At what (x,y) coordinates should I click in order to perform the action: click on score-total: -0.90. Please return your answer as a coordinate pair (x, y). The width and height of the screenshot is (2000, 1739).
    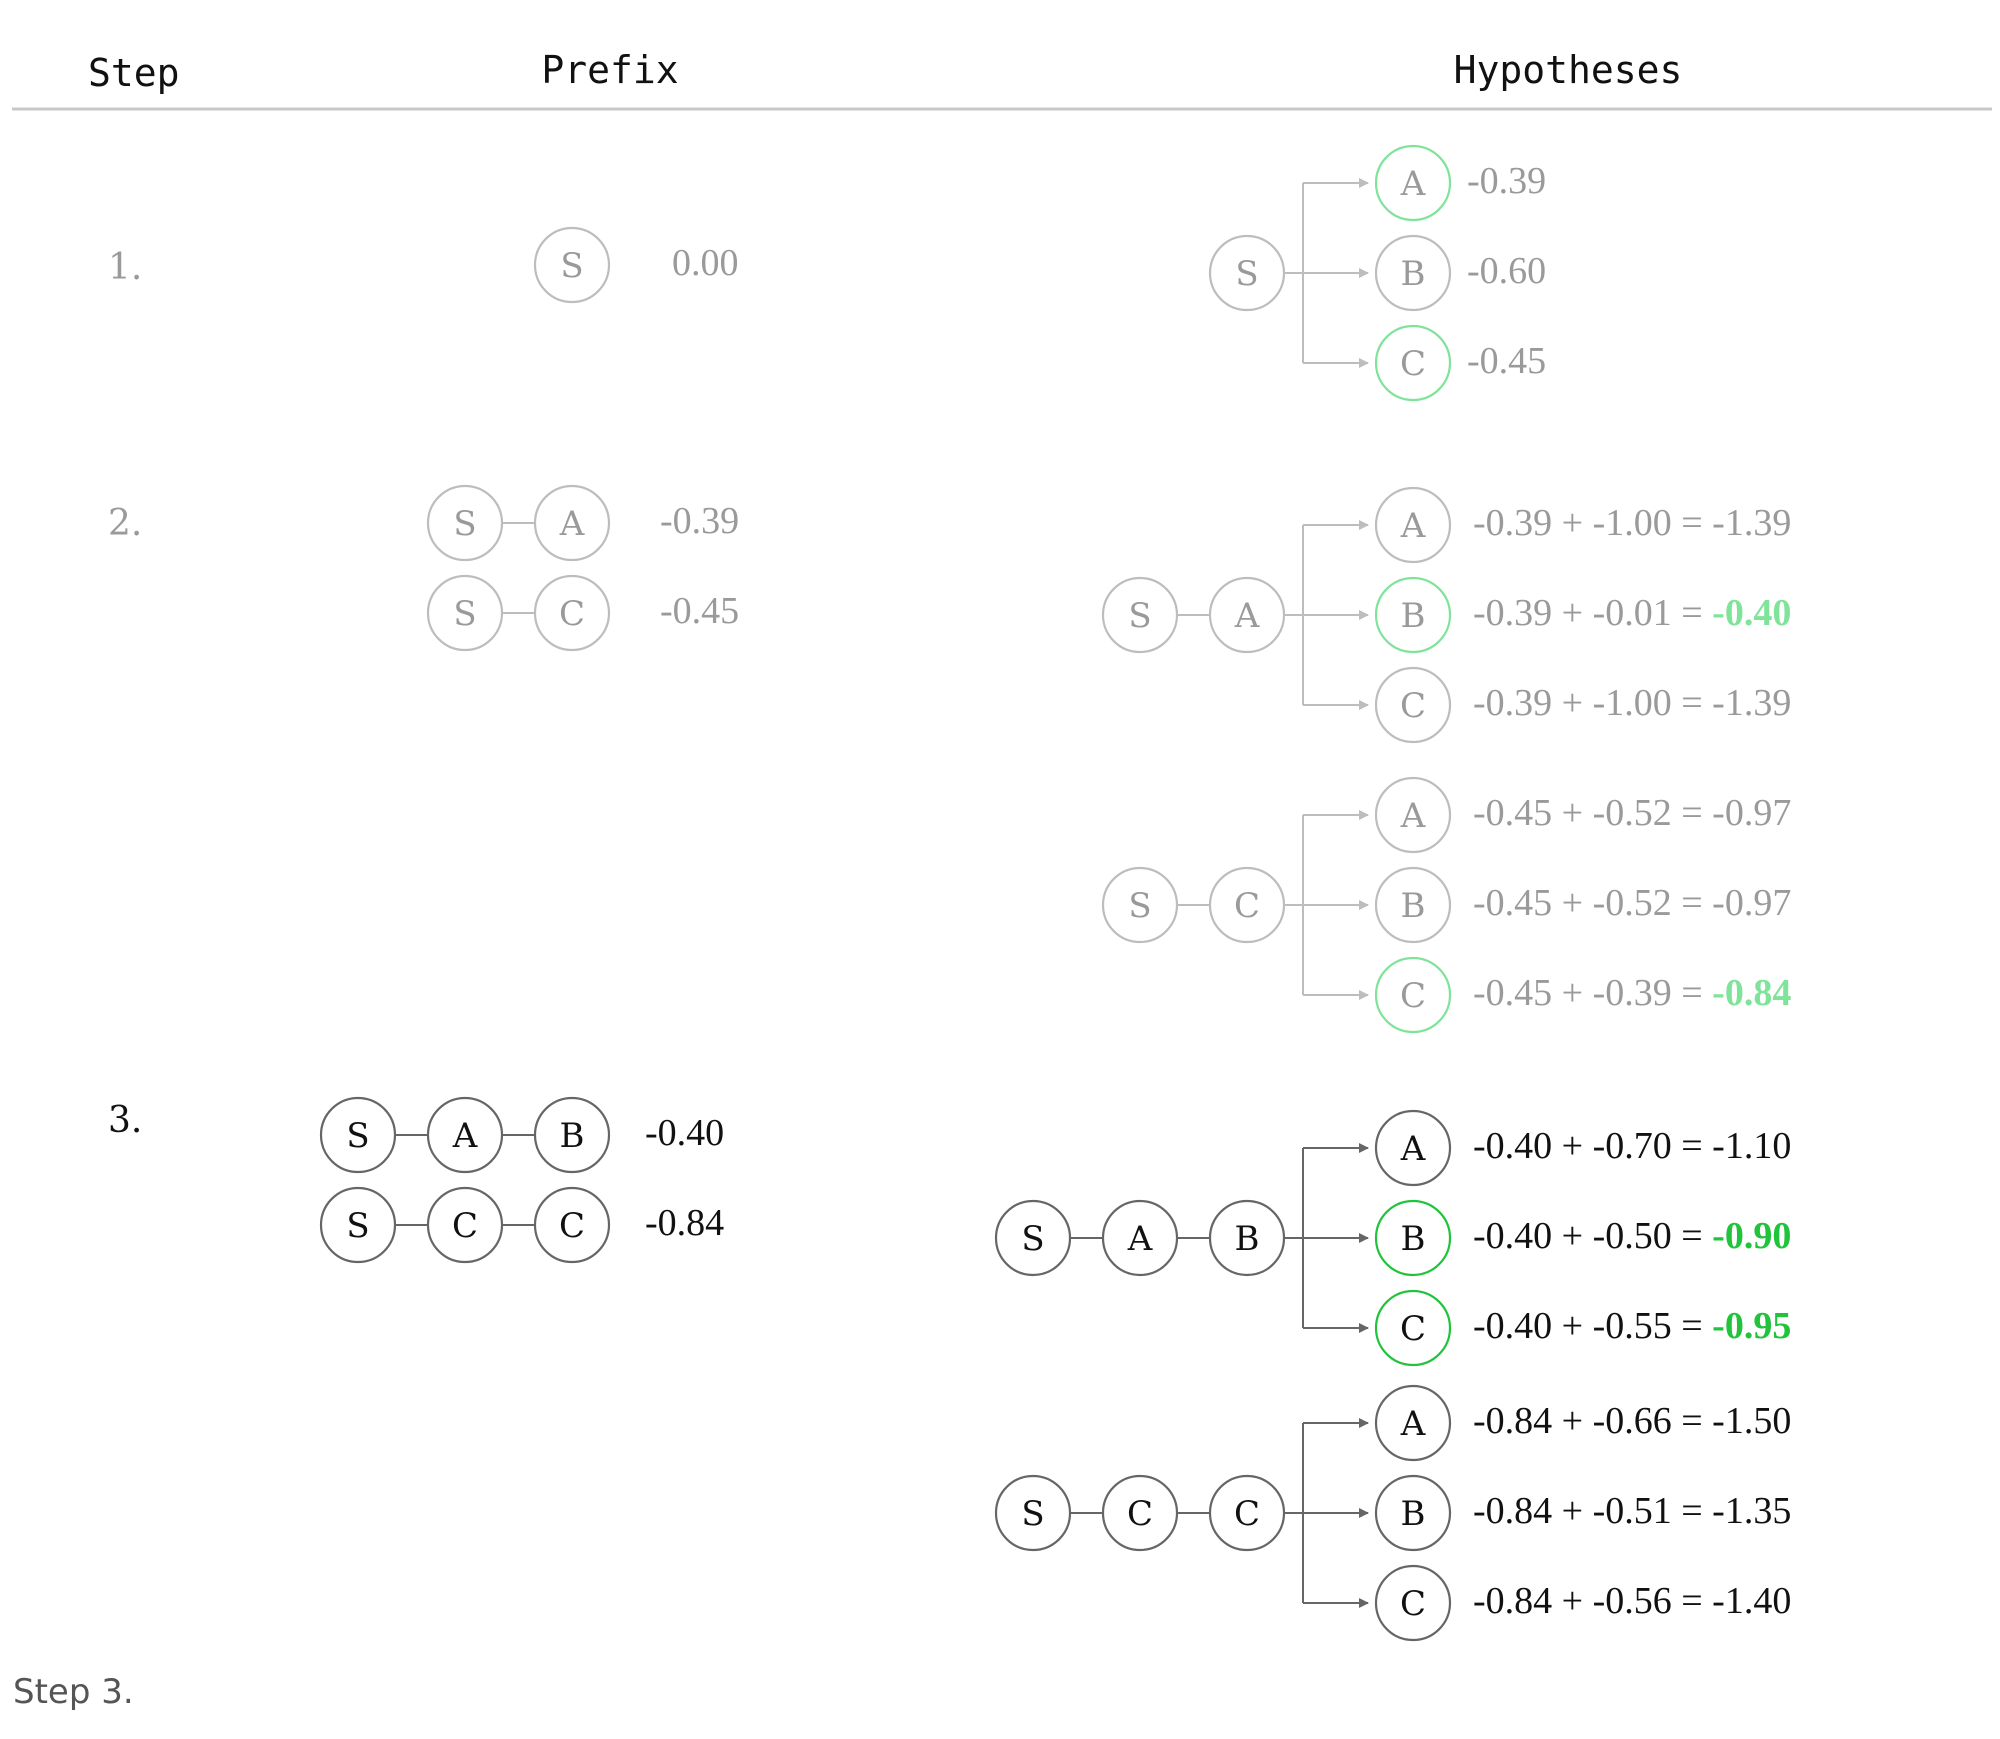
    Looking at the image, I should click on (1751, 1236).